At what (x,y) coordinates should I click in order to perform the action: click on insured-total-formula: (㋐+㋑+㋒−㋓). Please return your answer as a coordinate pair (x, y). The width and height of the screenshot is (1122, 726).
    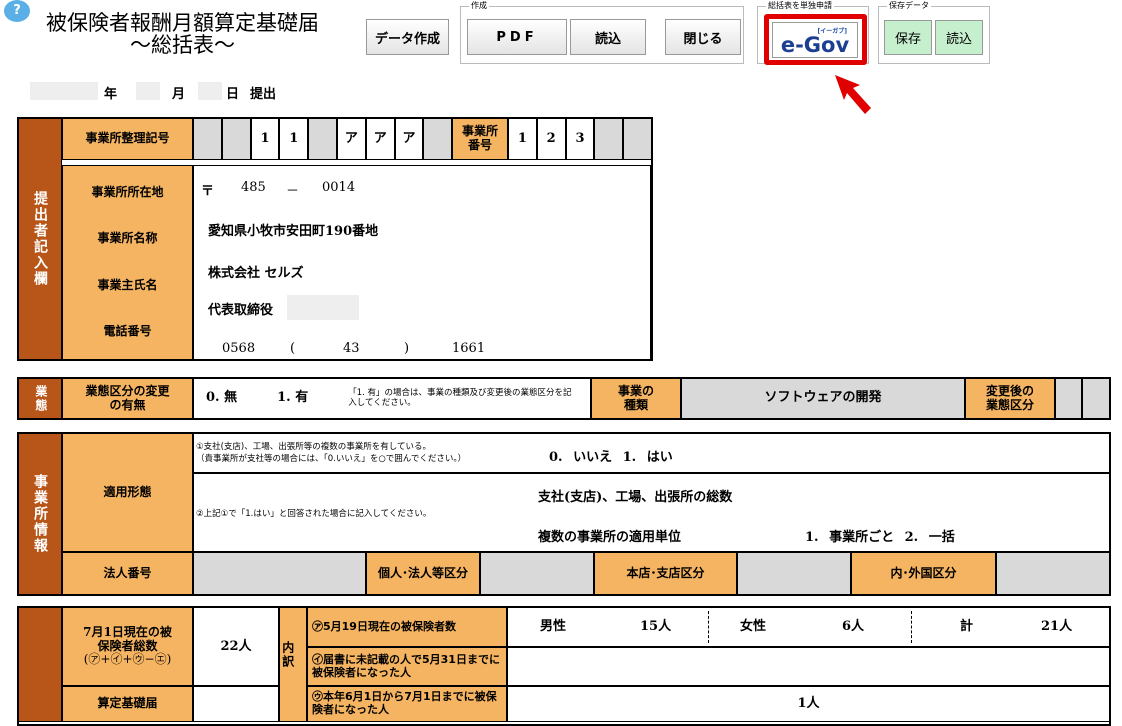
    Looking at the image, I should click on (127, 659).